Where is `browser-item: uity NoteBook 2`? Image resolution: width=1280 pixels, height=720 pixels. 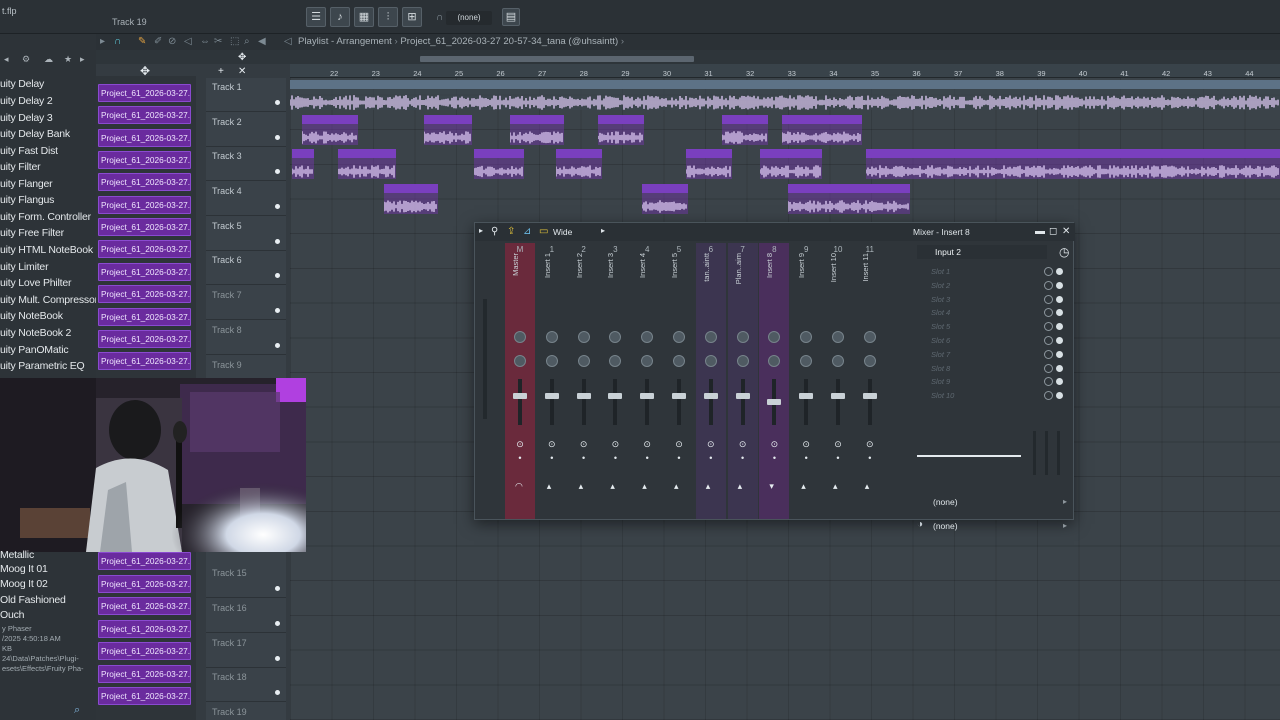 browser-item: uity NoteBook 2 is located at coordinates (48, 333).